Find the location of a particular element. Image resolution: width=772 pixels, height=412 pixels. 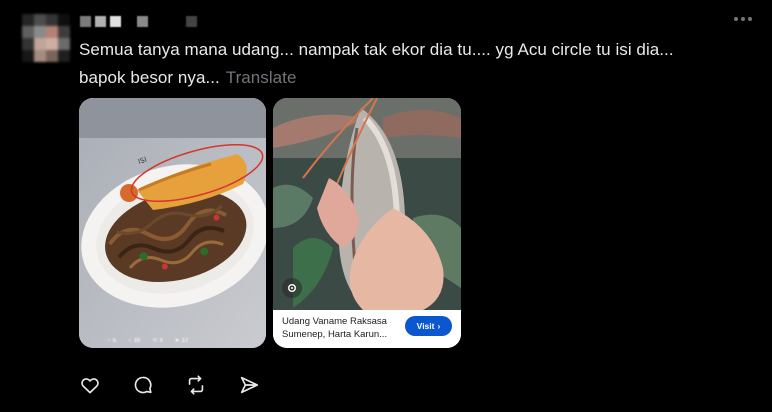

user-name-blurred is located at coordinates (138, 21).